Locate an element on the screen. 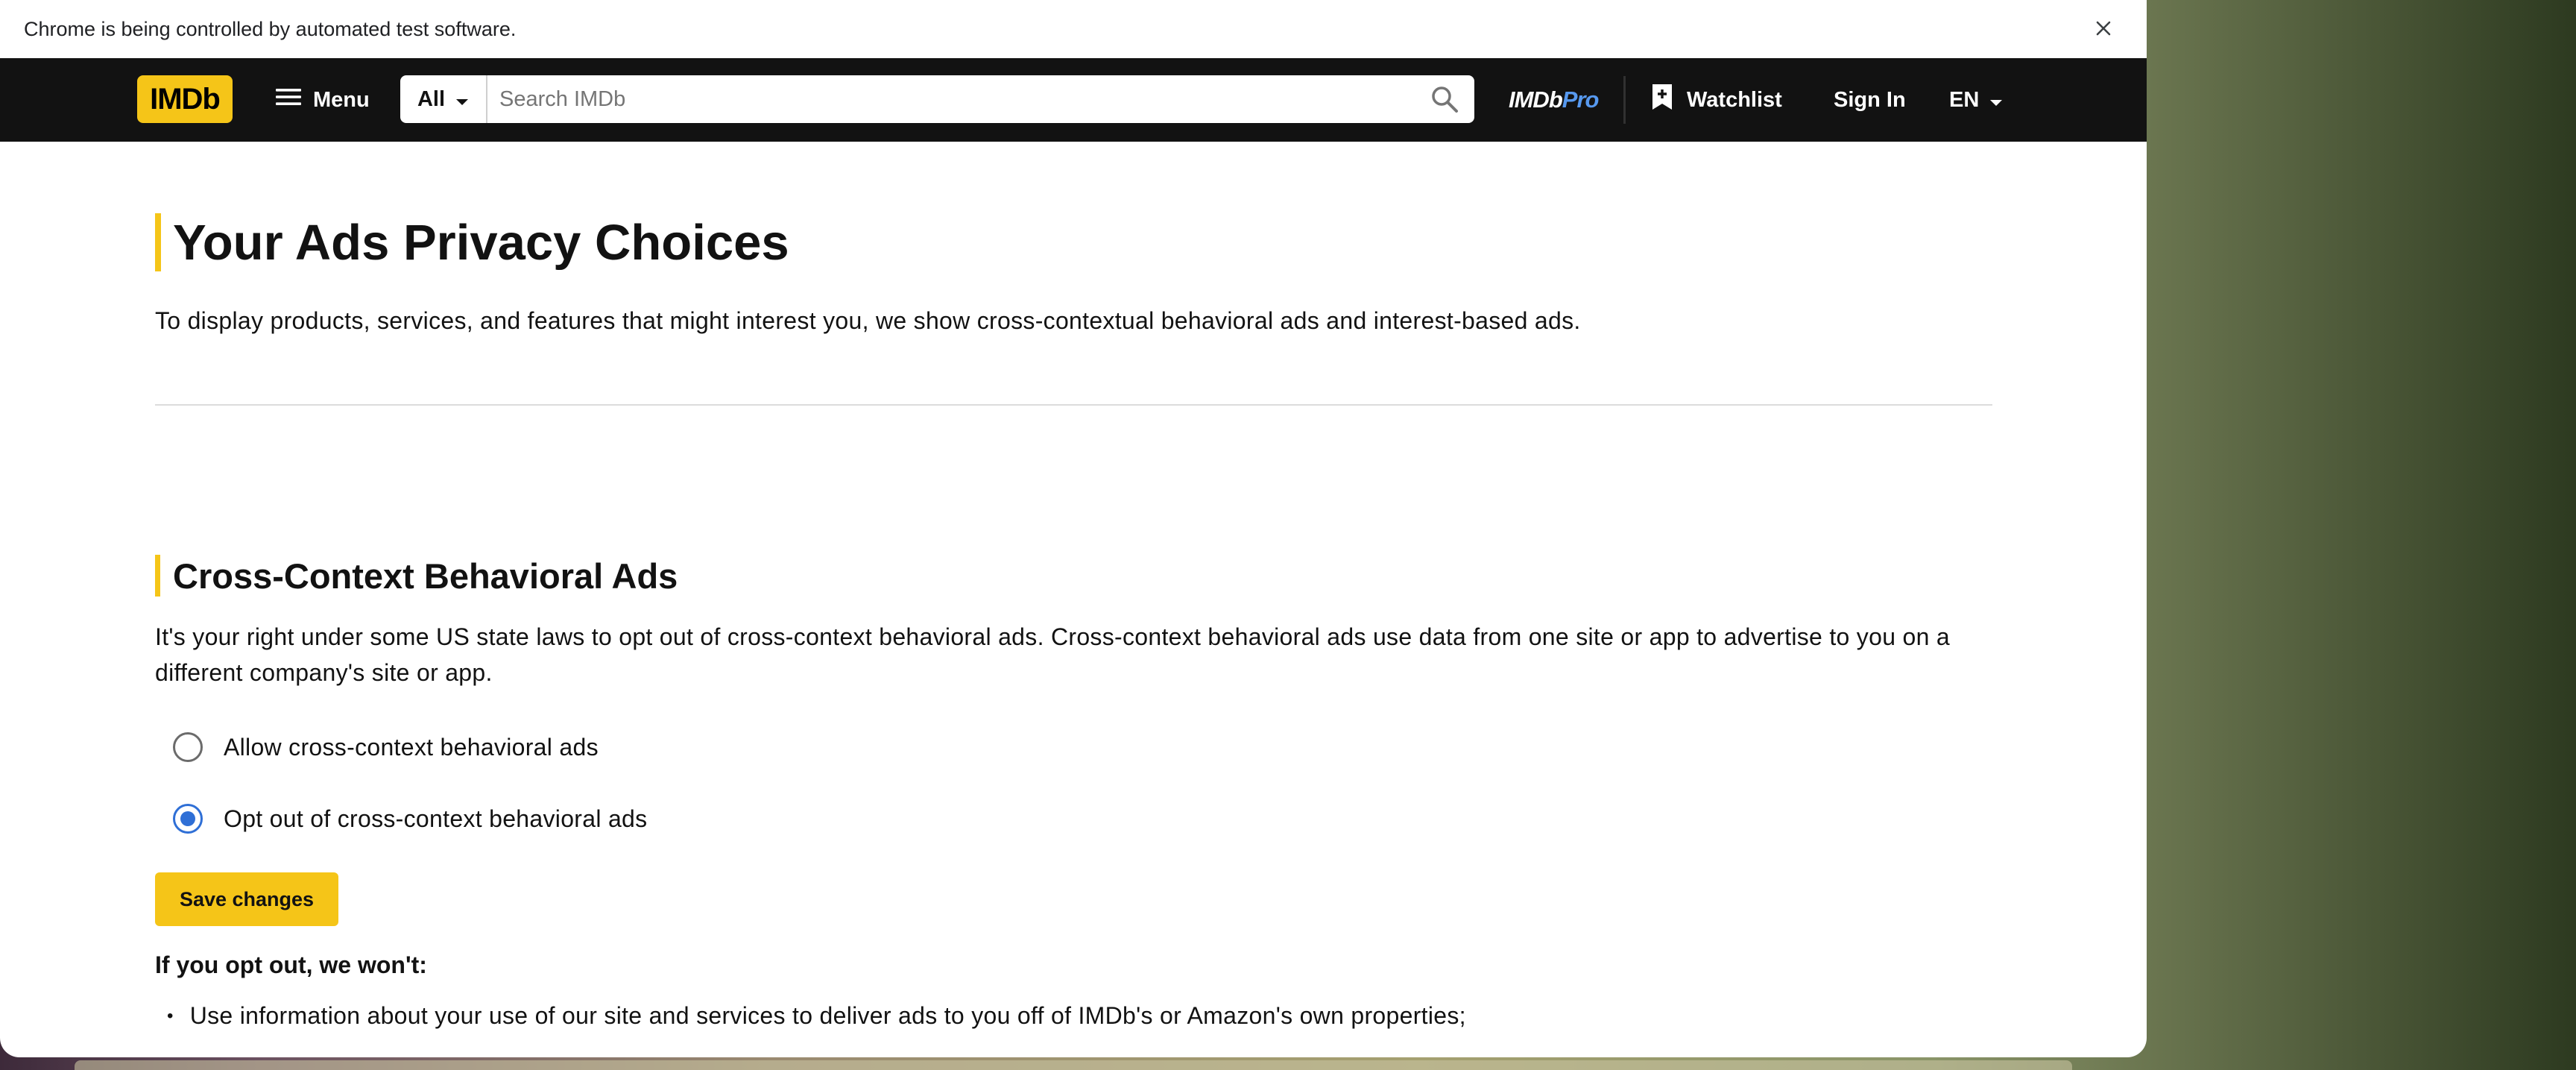 Image resolution: width=2576 pixels, height=1070 pixels. search-category-dropdown: All is located at coordinates (444, 99).